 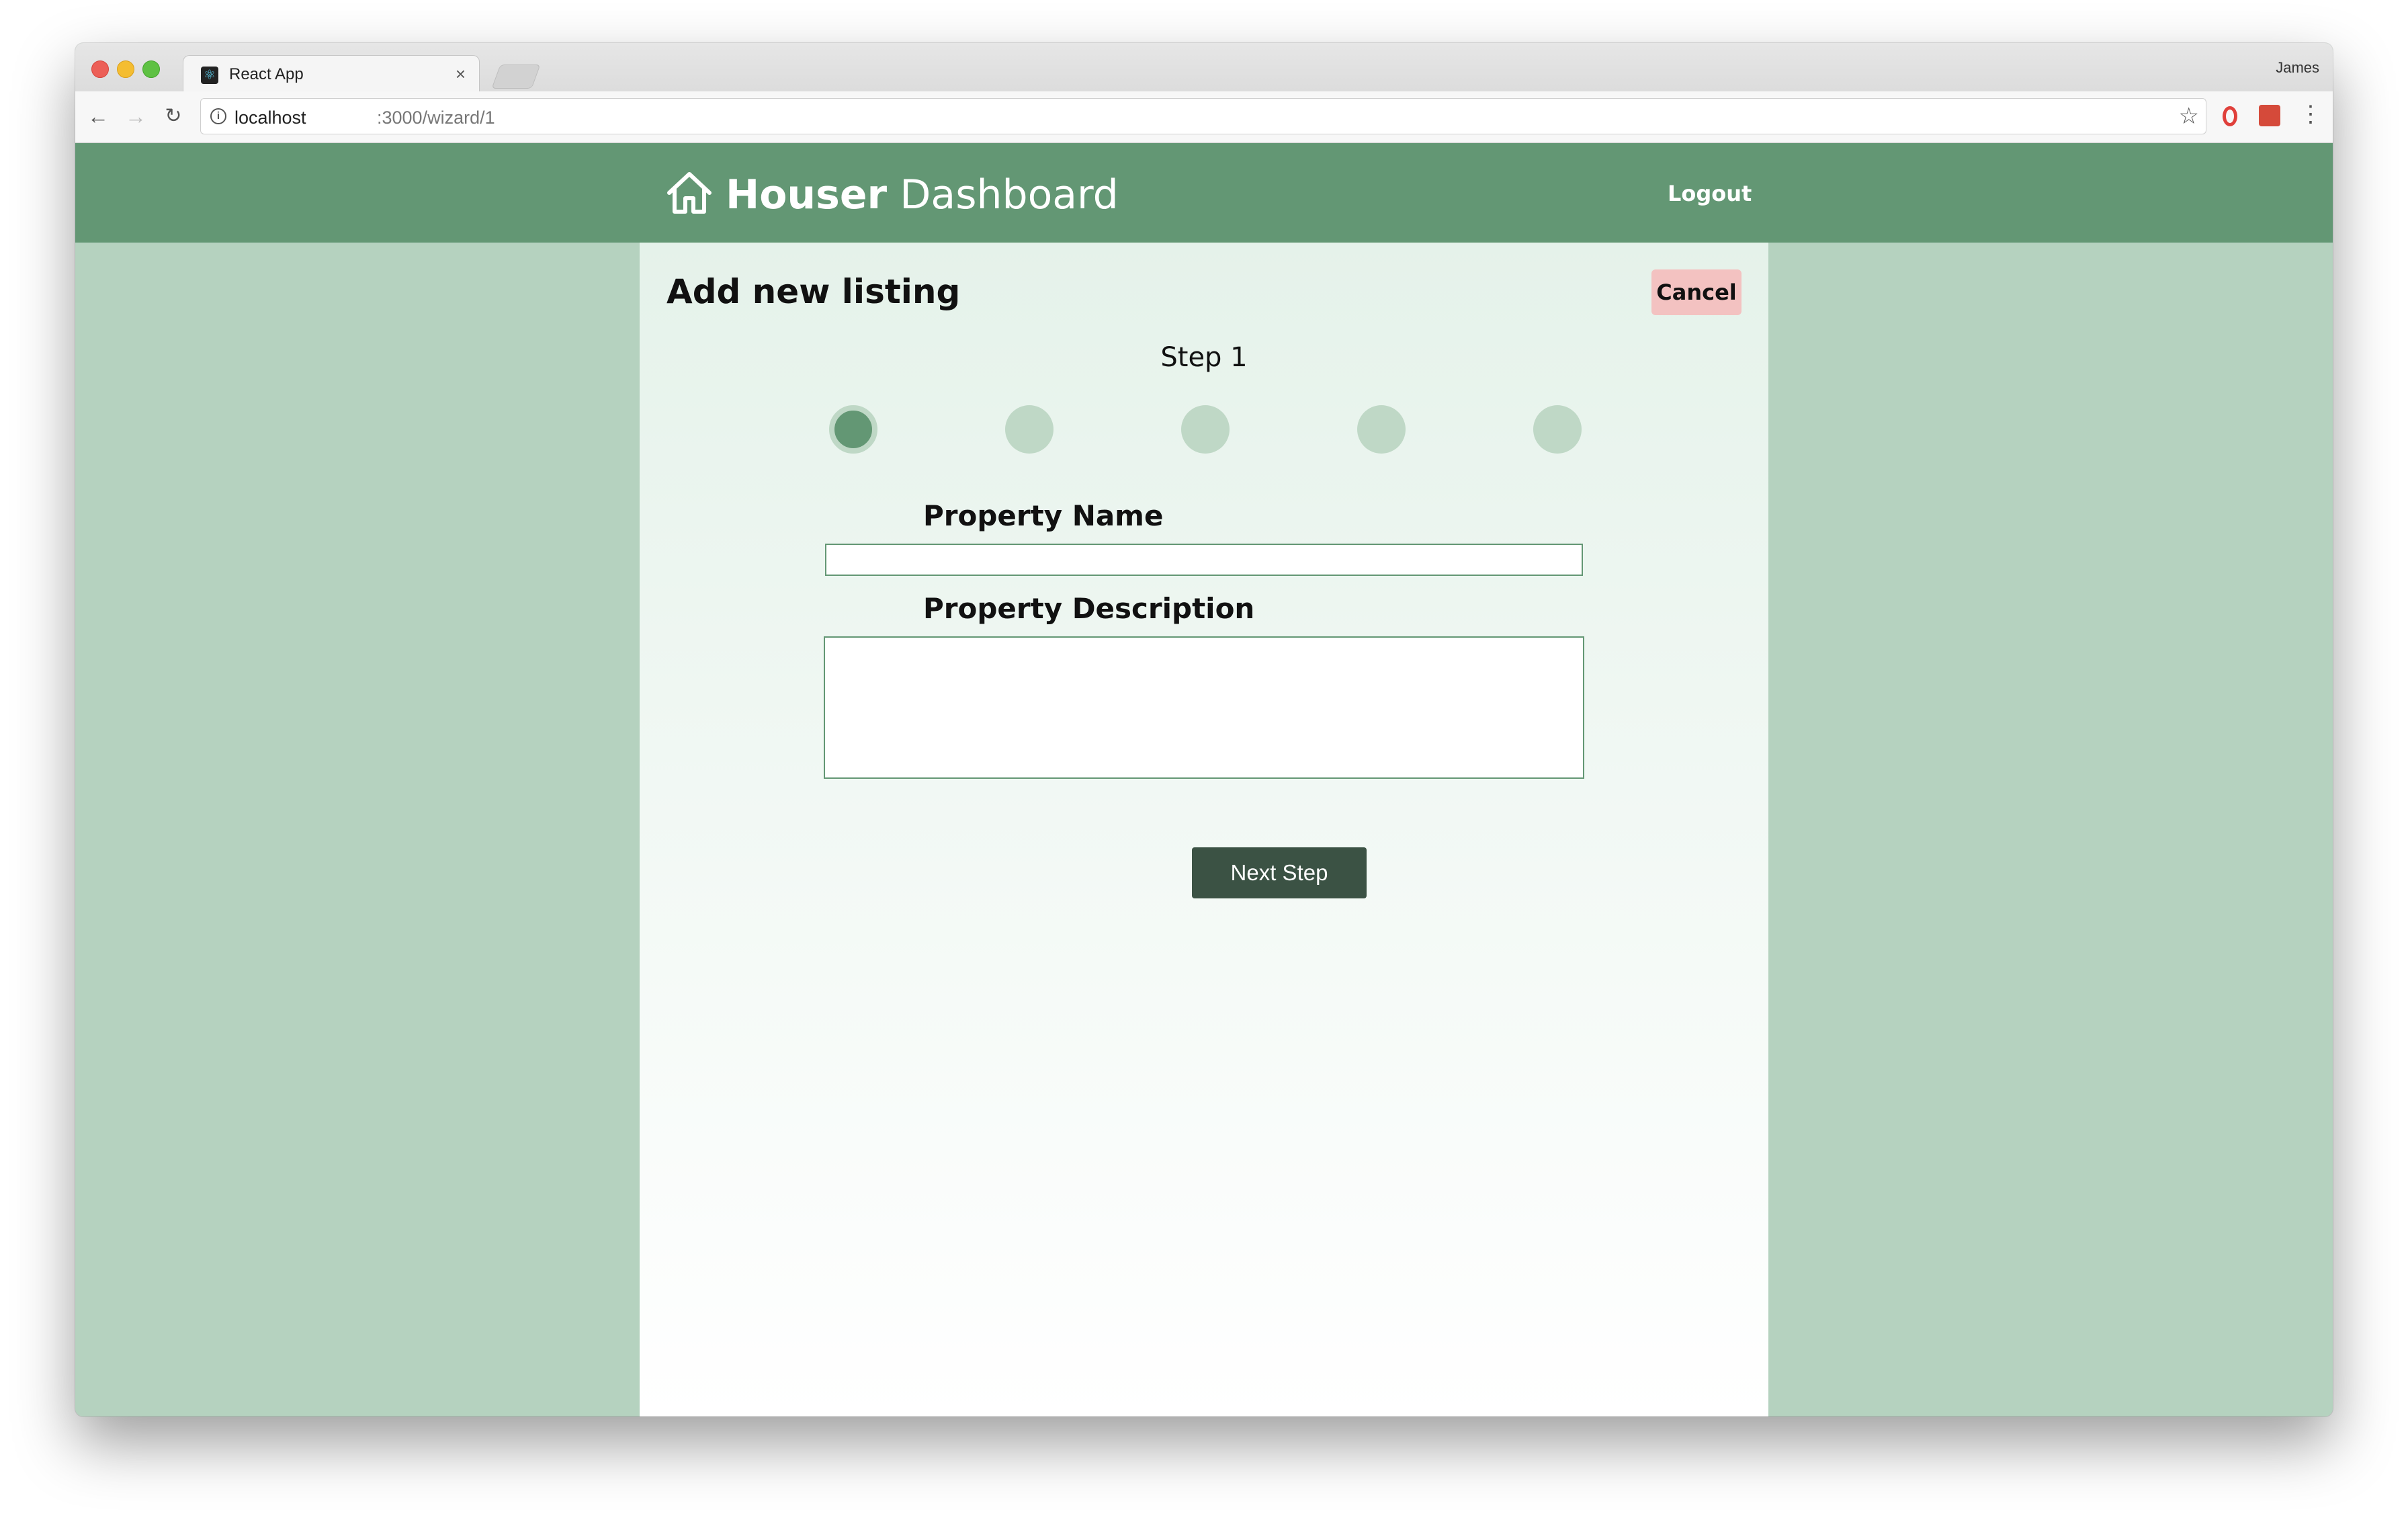 I want to click on page-title: Add new listing, so click(x=813, y=291).